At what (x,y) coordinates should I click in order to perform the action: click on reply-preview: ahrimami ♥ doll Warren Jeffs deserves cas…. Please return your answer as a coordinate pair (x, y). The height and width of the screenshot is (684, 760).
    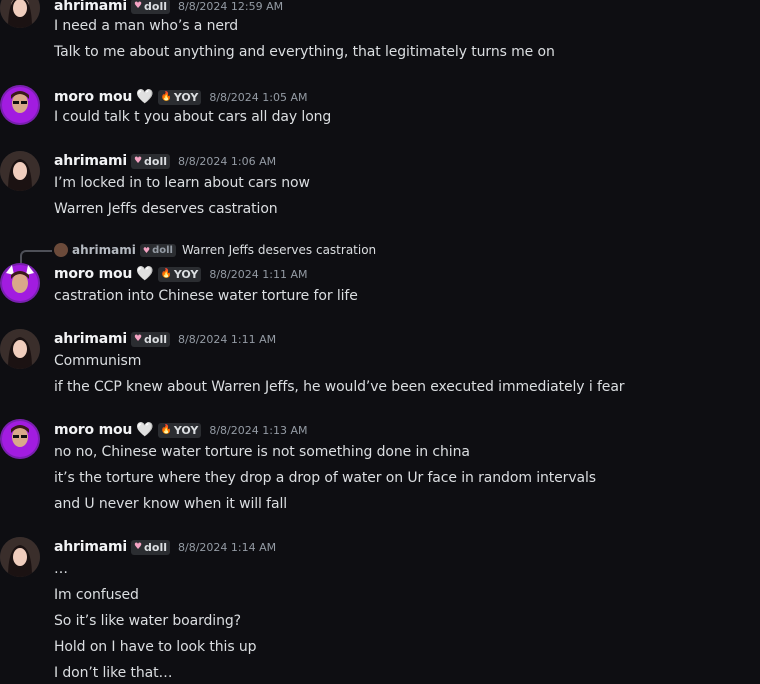
    Looking at the image, I should click on (215, 250).